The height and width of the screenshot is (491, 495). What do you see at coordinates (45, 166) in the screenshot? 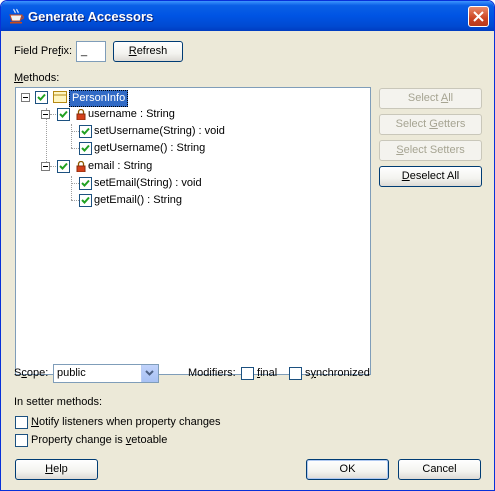
I see `collapse-toggle-email` at bounding box center [45, 166].